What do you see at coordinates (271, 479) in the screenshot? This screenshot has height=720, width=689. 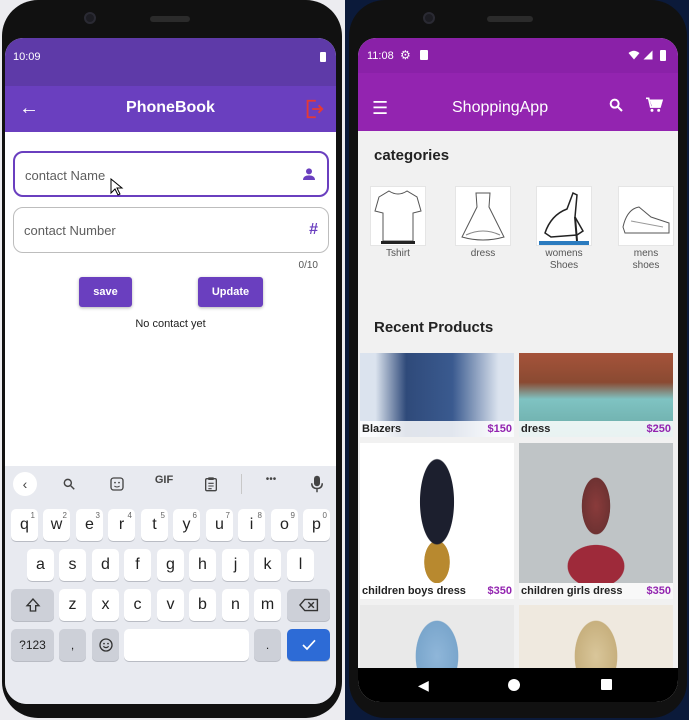 I see `more-options-icon: •••` at bounding box center [271, 479].